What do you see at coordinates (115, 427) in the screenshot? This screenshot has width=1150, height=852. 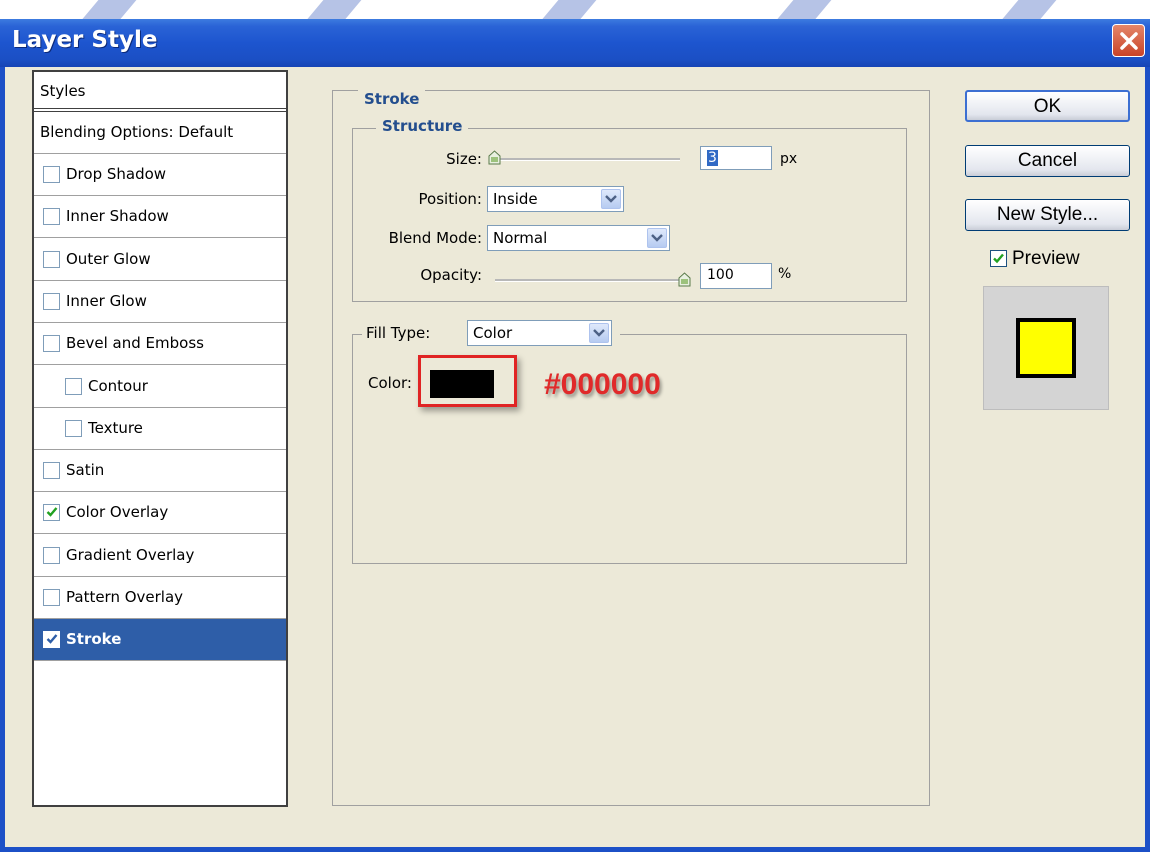 I see `style-item-label: Texture` at bounding box center [115, 427].